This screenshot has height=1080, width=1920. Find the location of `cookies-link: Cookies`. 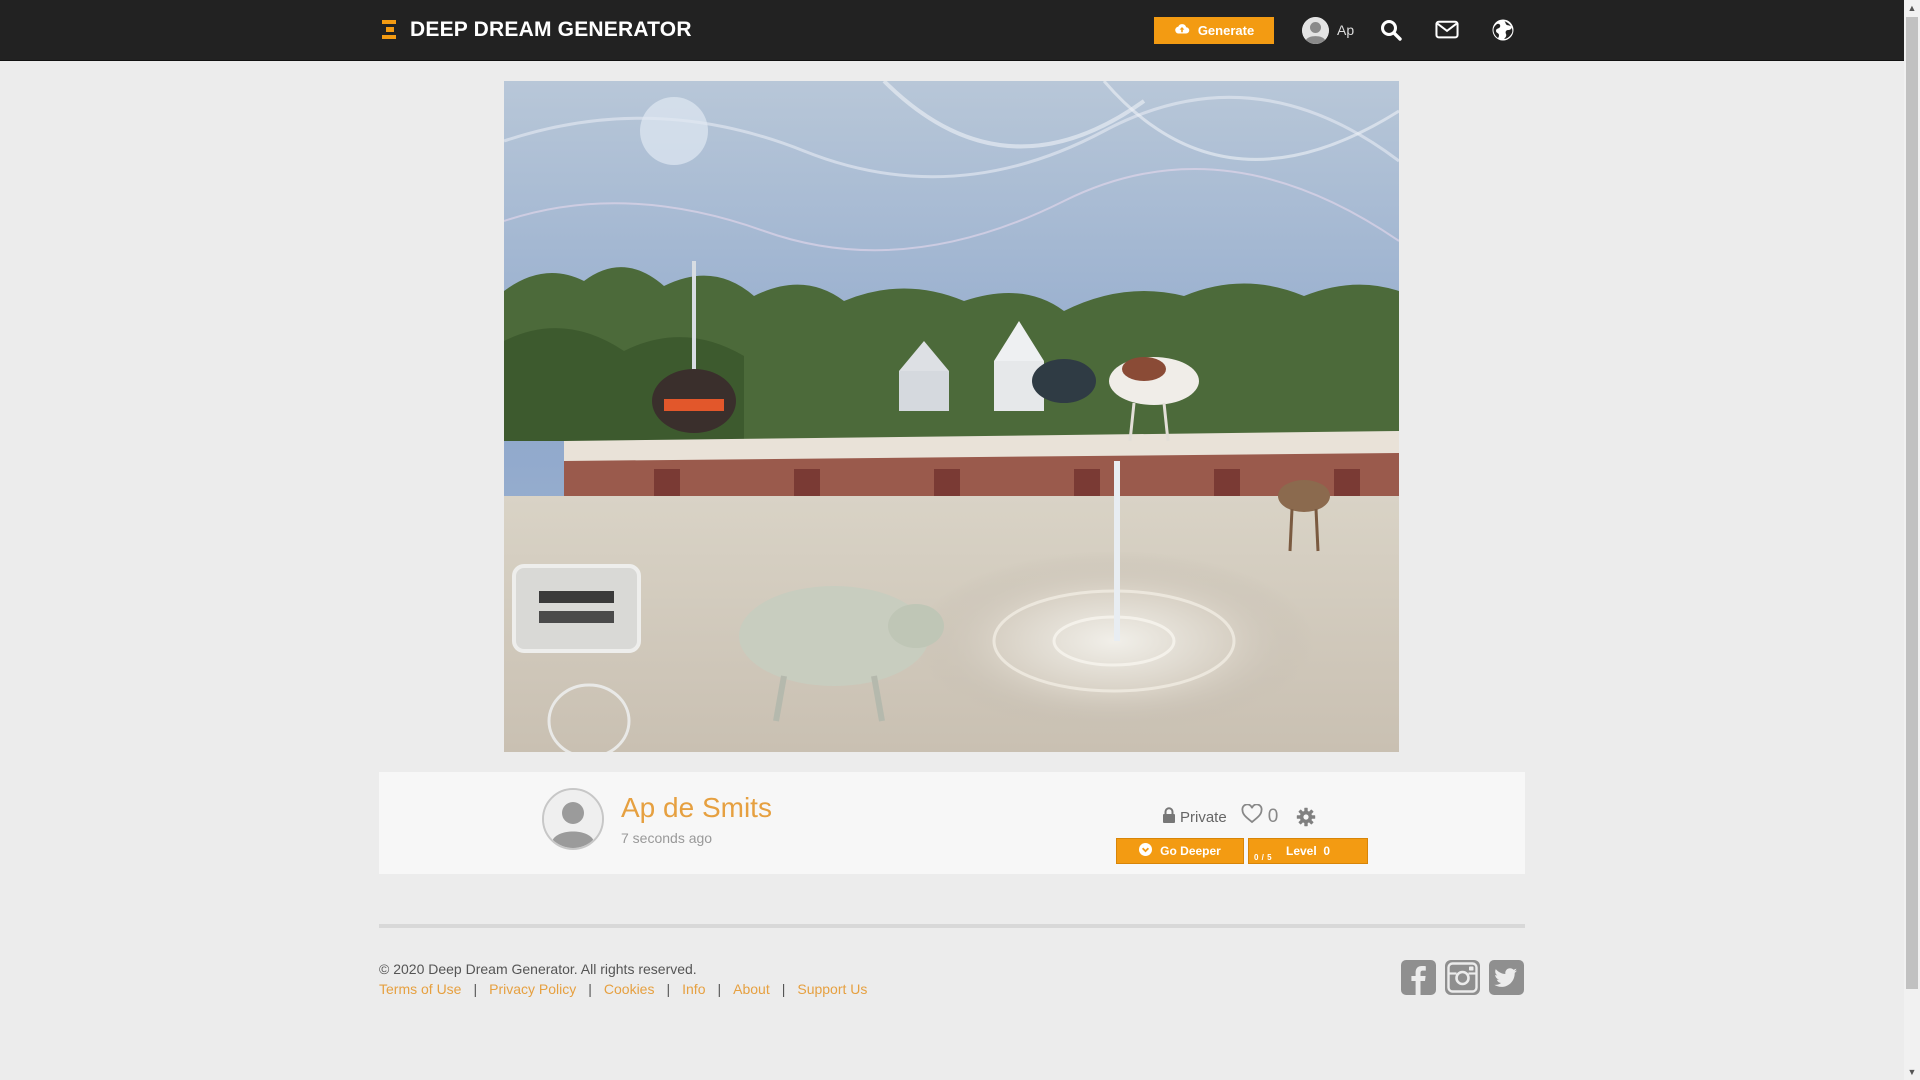

cookies-link: Cookies is located at coordinates (629, 989).